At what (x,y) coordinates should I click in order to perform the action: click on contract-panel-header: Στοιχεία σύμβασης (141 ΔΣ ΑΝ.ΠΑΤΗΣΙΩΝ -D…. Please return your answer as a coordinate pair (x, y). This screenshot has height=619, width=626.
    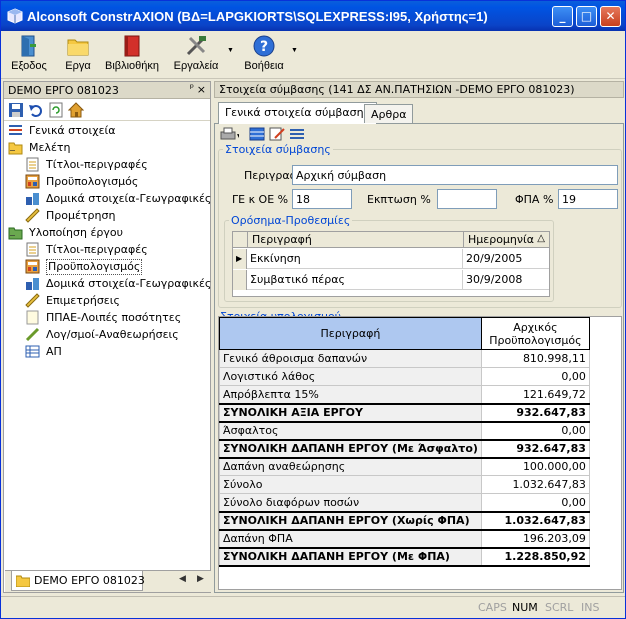
    Looking at the image, I should click on (419, 89).